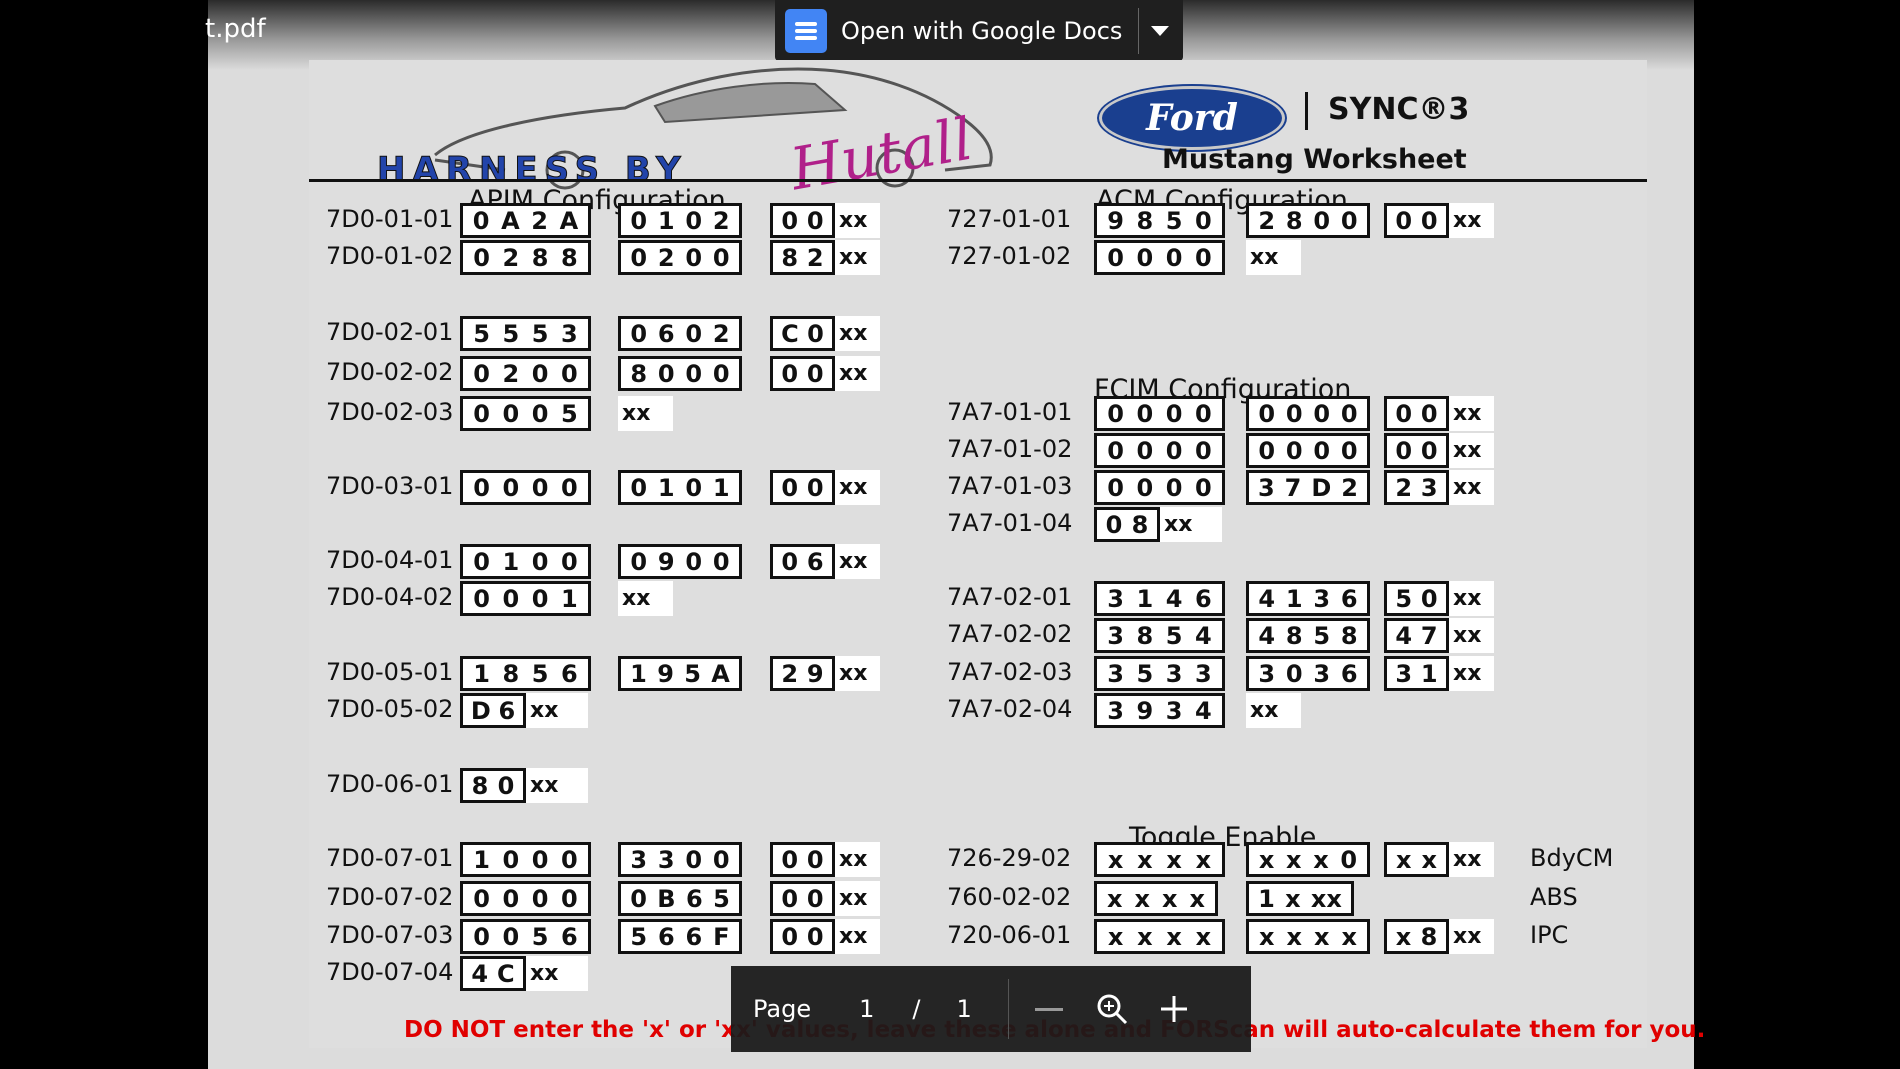  Describe the element at coordinates (680, 487) in the screenshot. I see `config-group-2: 0101` at that location.